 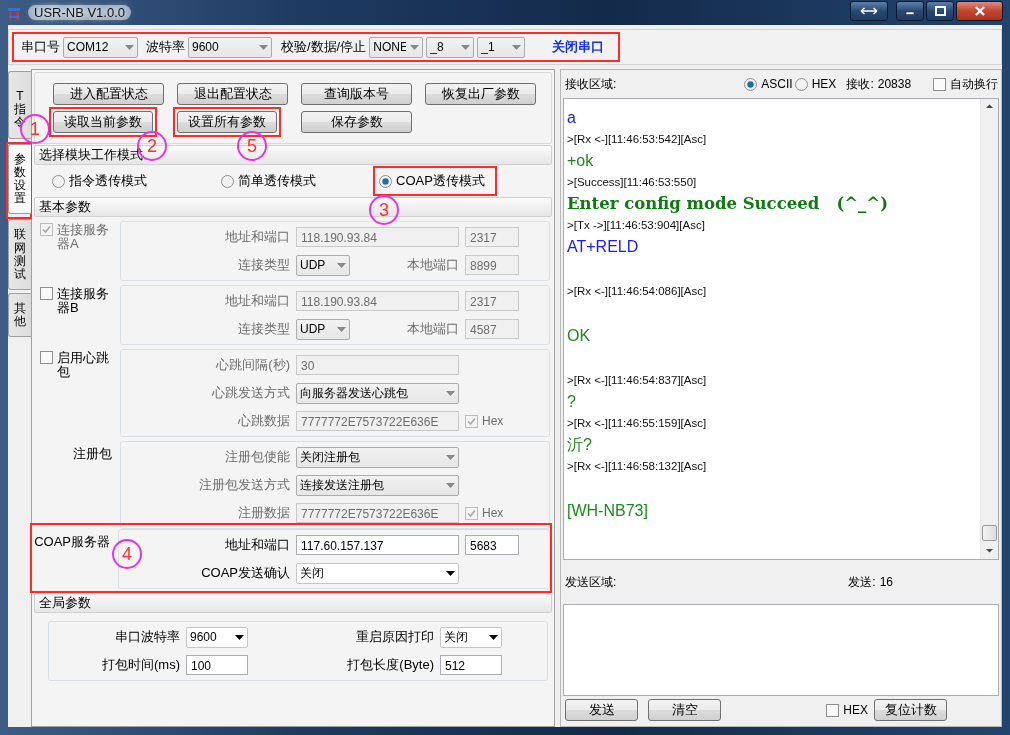 What do you see at coordinates (501, 47) in the screenshot?
I see `dropdown: _1` at bounding box center [501, 47].